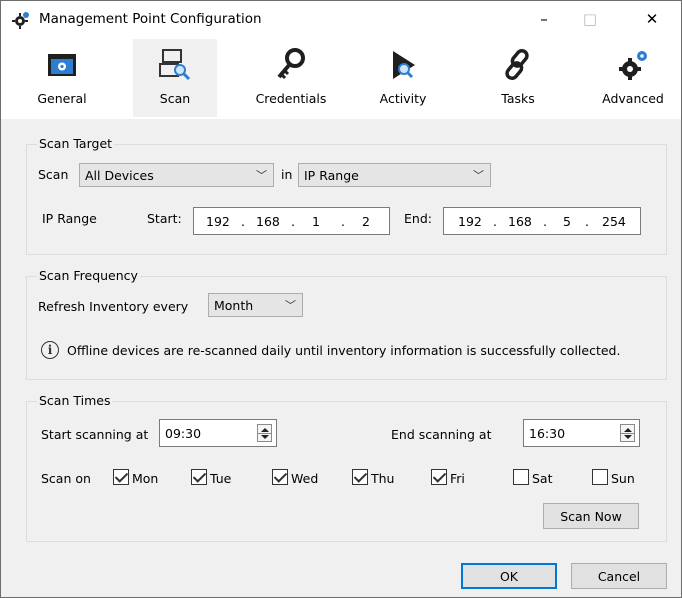  What do you see at coordinates (150, 19) in the screenshot?
I see `window-title: Management Point Configuration` at bounding box center [150, 19].